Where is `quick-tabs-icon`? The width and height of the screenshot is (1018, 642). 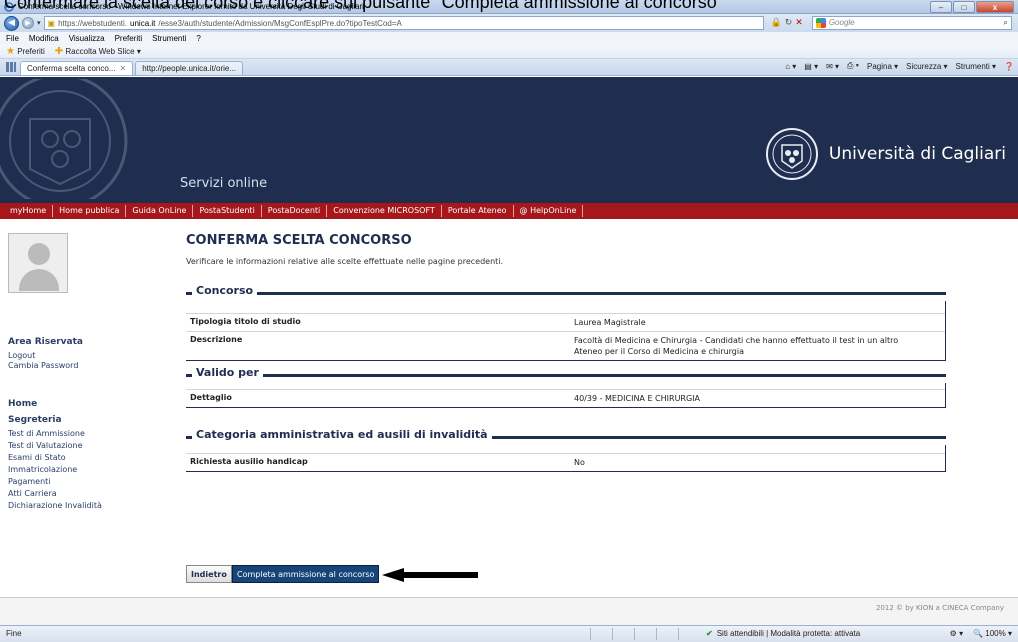
quick-tabs-icon is located at coordinates (11, 67).